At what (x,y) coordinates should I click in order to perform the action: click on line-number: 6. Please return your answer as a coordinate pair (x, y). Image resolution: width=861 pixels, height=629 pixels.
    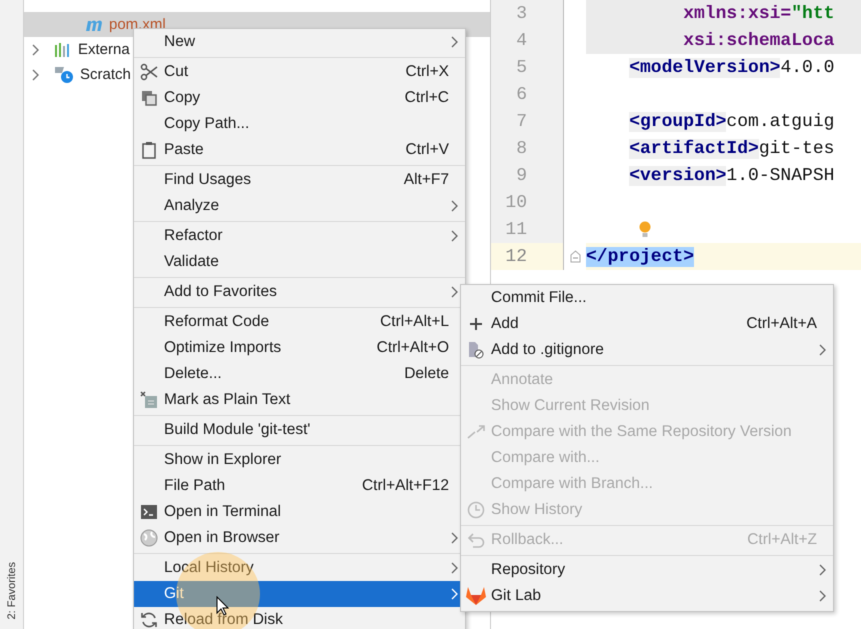
    Looking at the image, I should click on (527, 94).